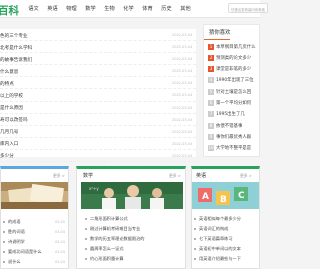 The image size is (320, 269). Describe the element at coordinates (9, 132) in the screenshot. I see `list-item-title: 几月几号` at that location.